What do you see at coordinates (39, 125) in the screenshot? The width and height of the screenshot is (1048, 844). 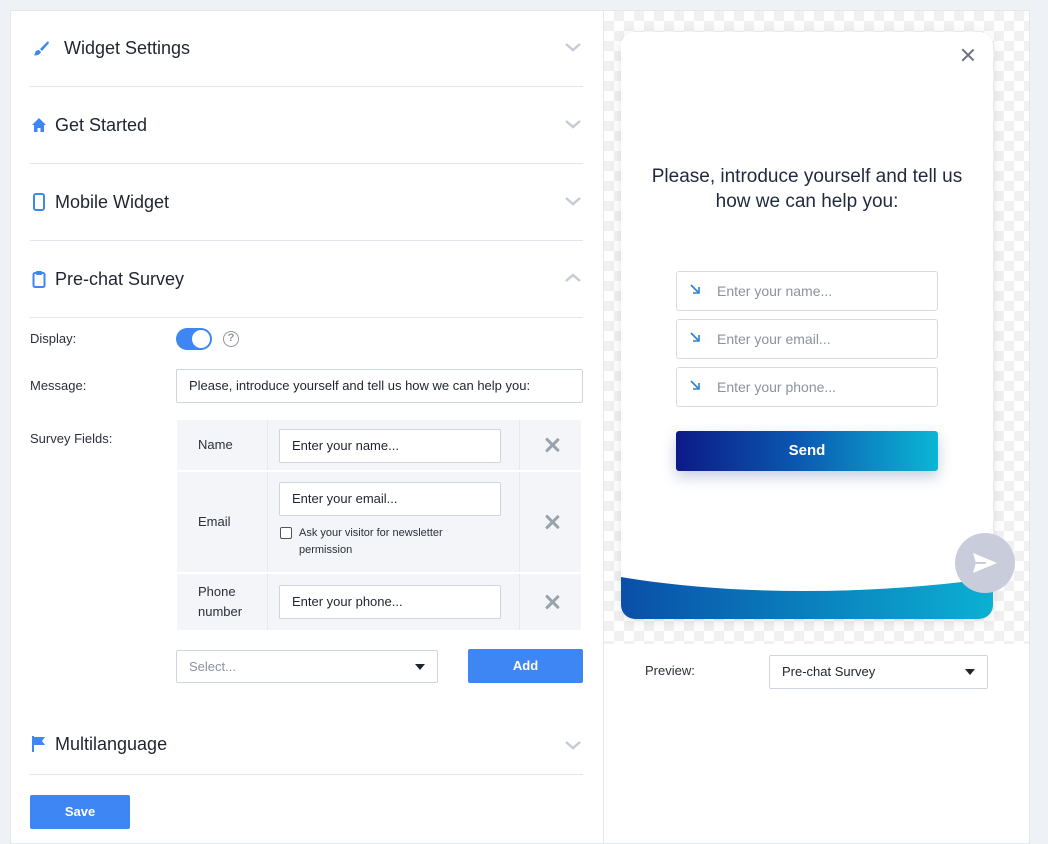 I see `home-icon` at bounding box center [39, 125].